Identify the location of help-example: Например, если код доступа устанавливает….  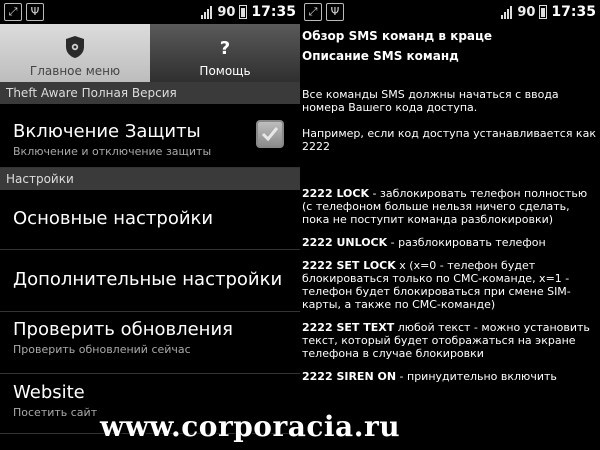
(449, 140).